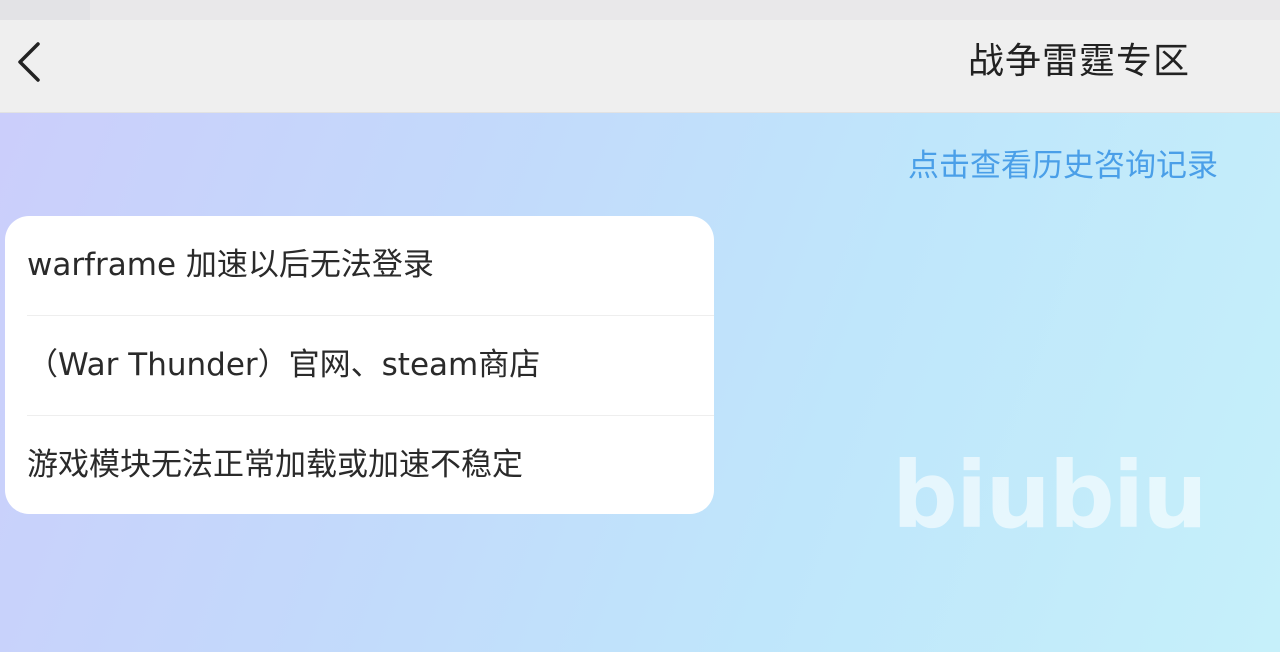 The image size is (1280, 652). I want to click on faq-item: 游戏模块无法正常加载或加速不稳定, so click(370, 464).